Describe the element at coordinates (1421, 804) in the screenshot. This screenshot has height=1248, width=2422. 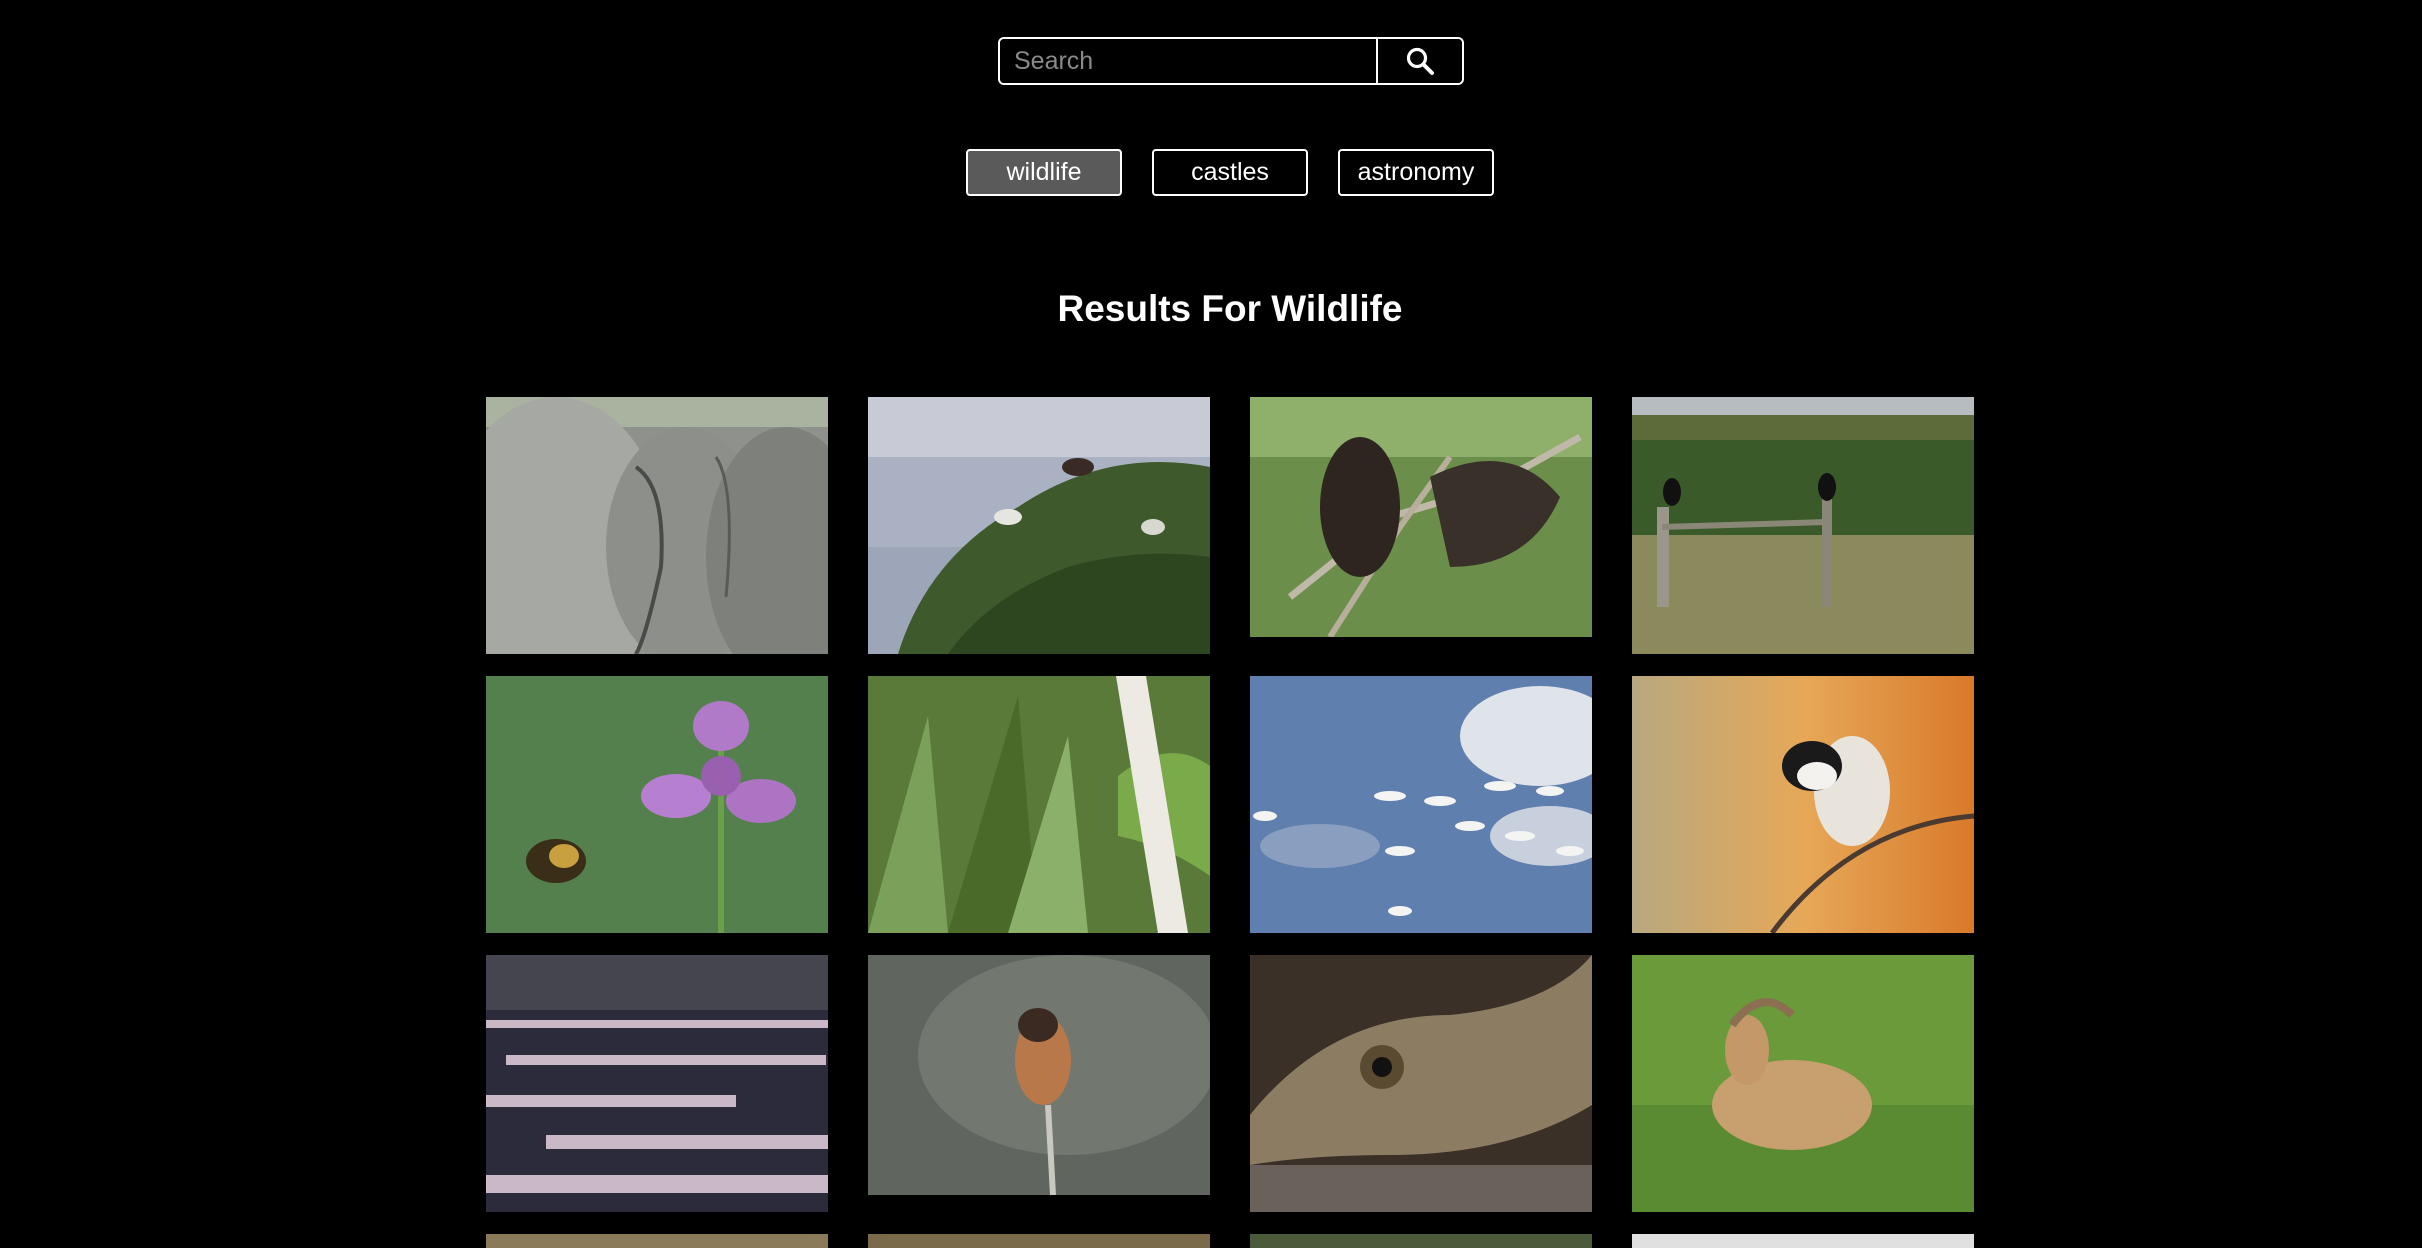
I see `result-image-pelicans-flying` at that location.